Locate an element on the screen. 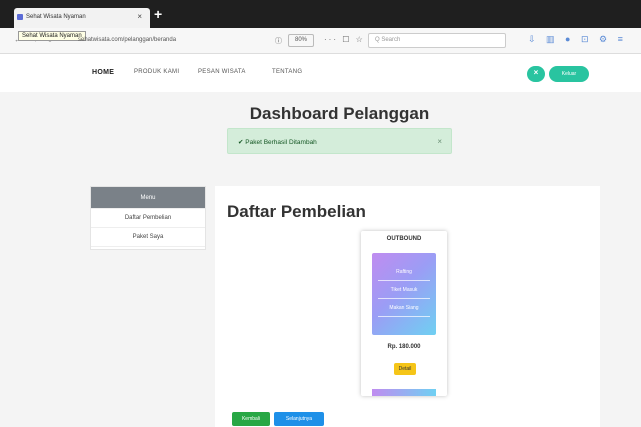  account-button: Keluar is located at coordinates (569, 74).